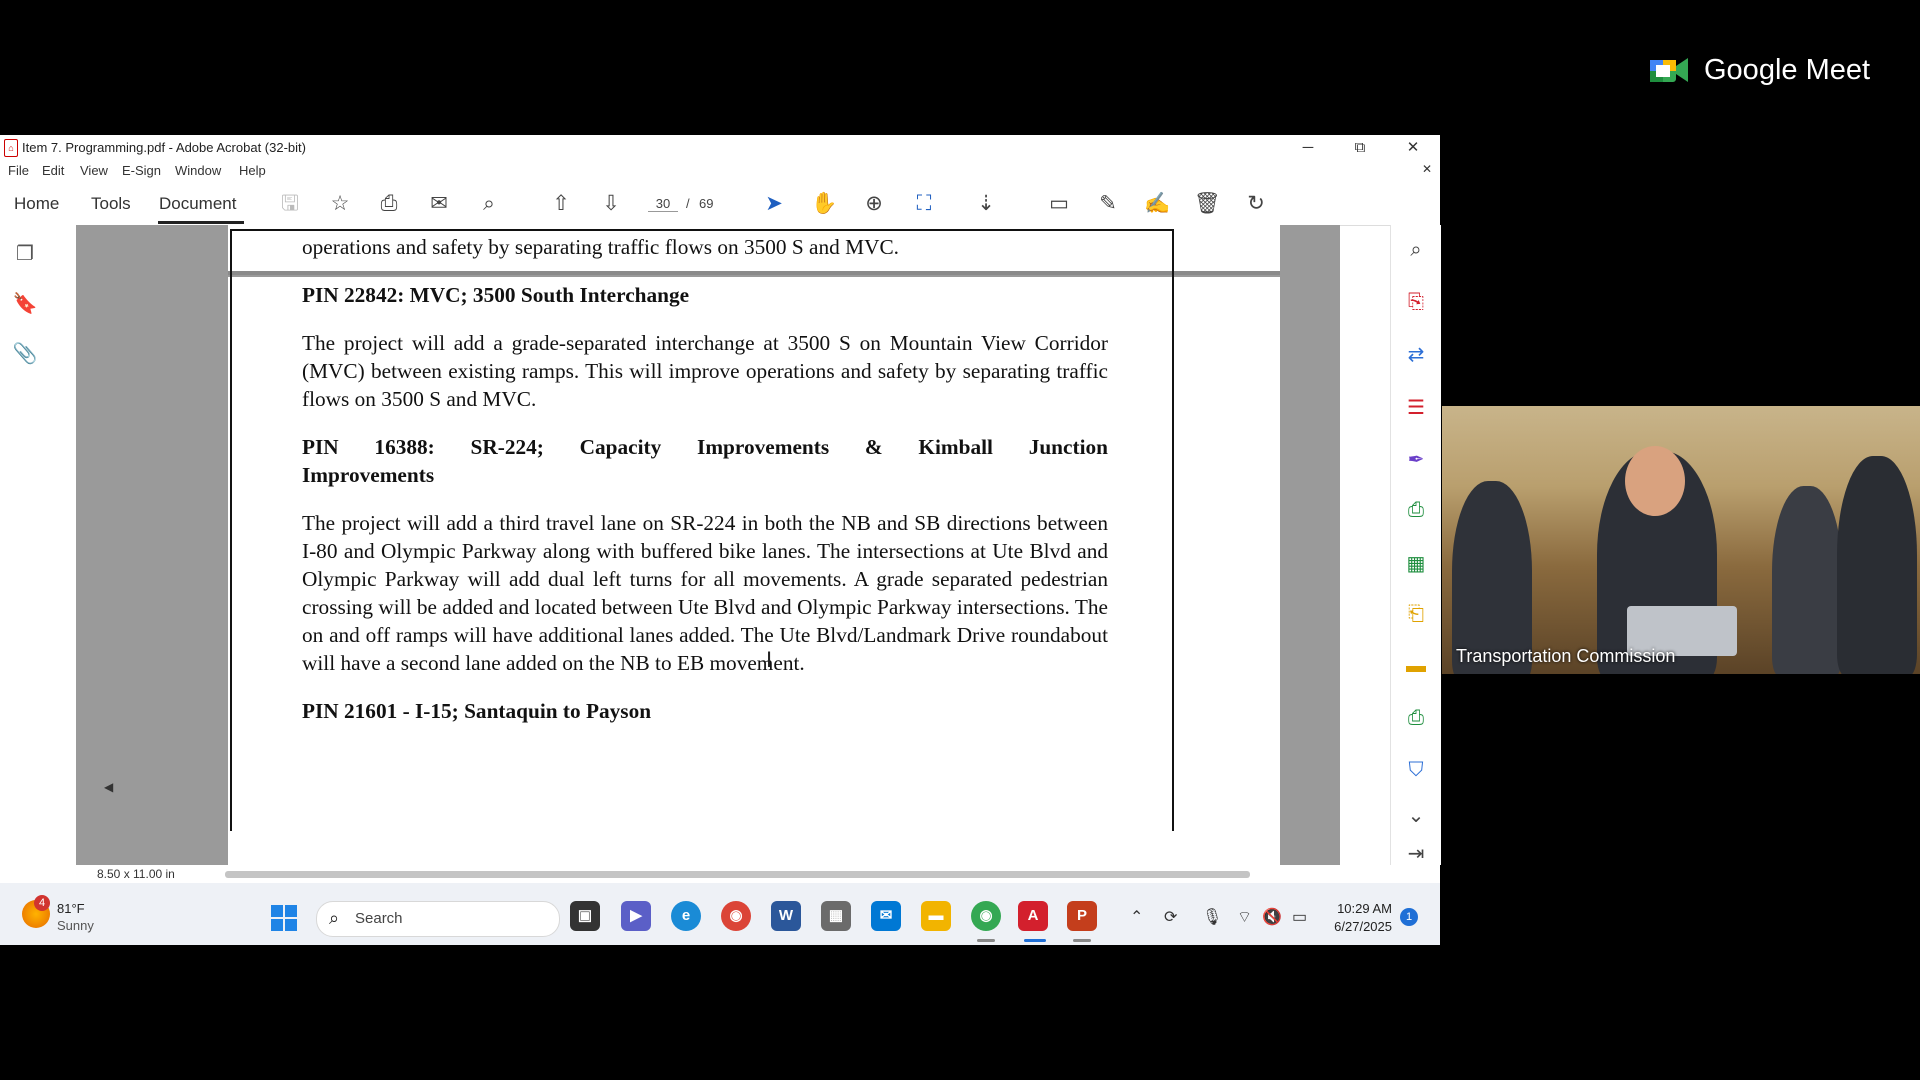  I want to click on fill-sign-icon: ✒, so click(1416, 460).